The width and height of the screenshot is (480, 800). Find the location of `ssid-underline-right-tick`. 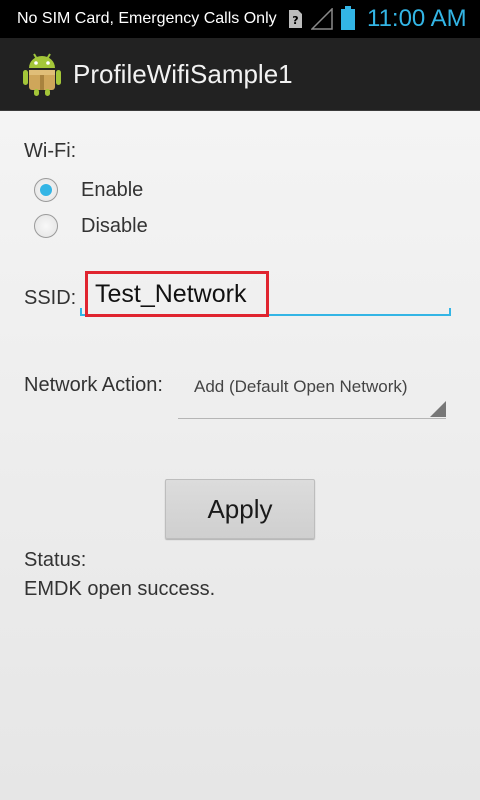

ssid-underline-right-tick is located at coordinates (450, 312).